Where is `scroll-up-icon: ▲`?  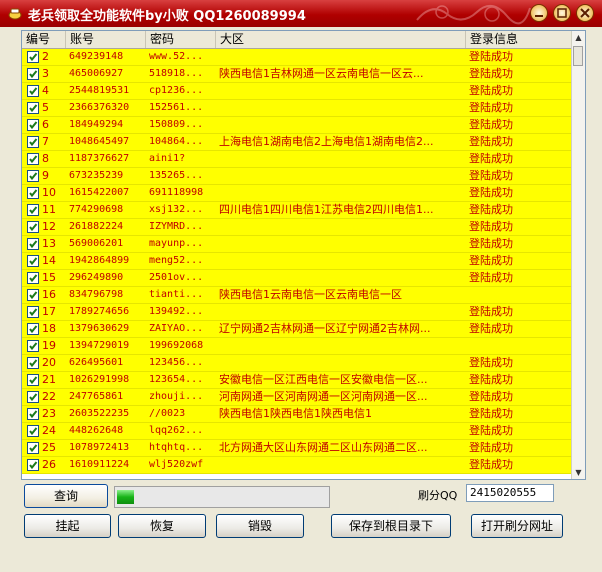
scroll-up-icon: ▲ is located at coordinates (578, 37).